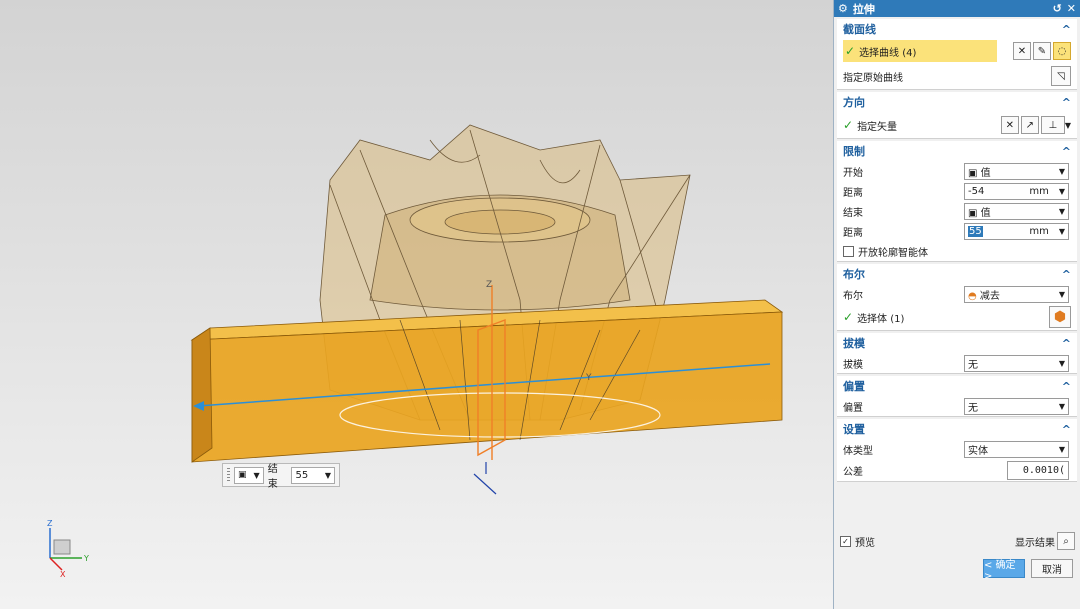 This screenshot has width=1080, height=609. I want to click on section-curve-group: 截面线 ^ ✓ 选择曲线 (4) ✕ ✎ ◌ 指定原始曲线 ◹, so click(957, 54).